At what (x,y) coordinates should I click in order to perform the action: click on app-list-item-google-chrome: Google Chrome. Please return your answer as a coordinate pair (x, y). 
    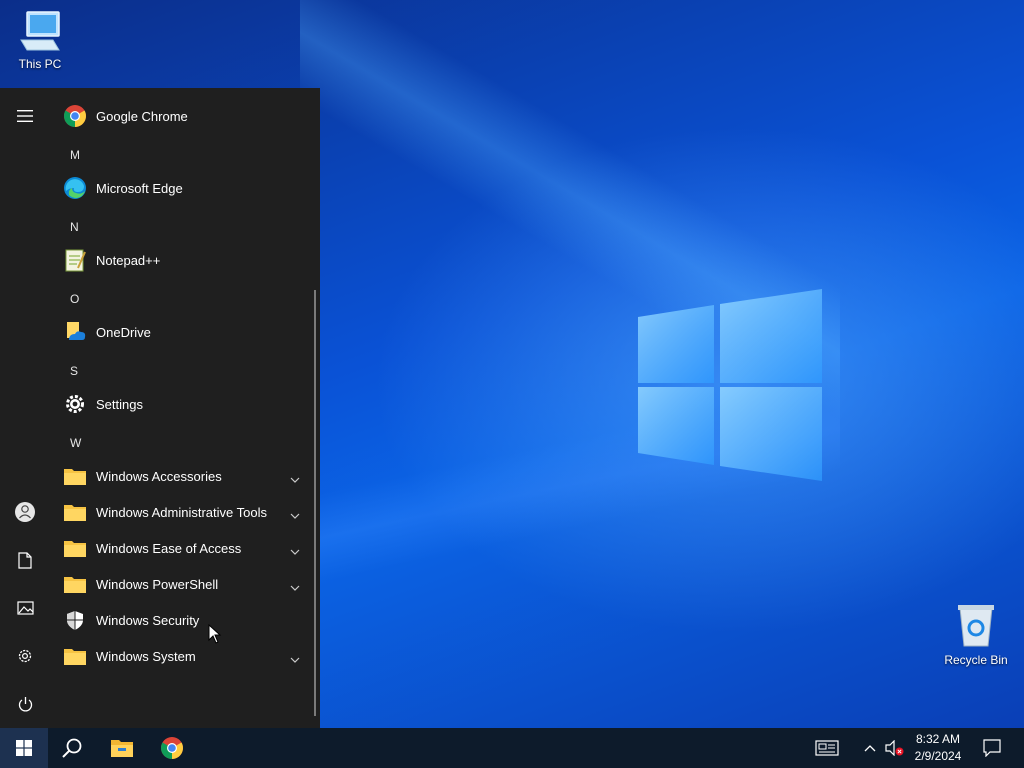
    Looking at the image, I should click on (184, 116).